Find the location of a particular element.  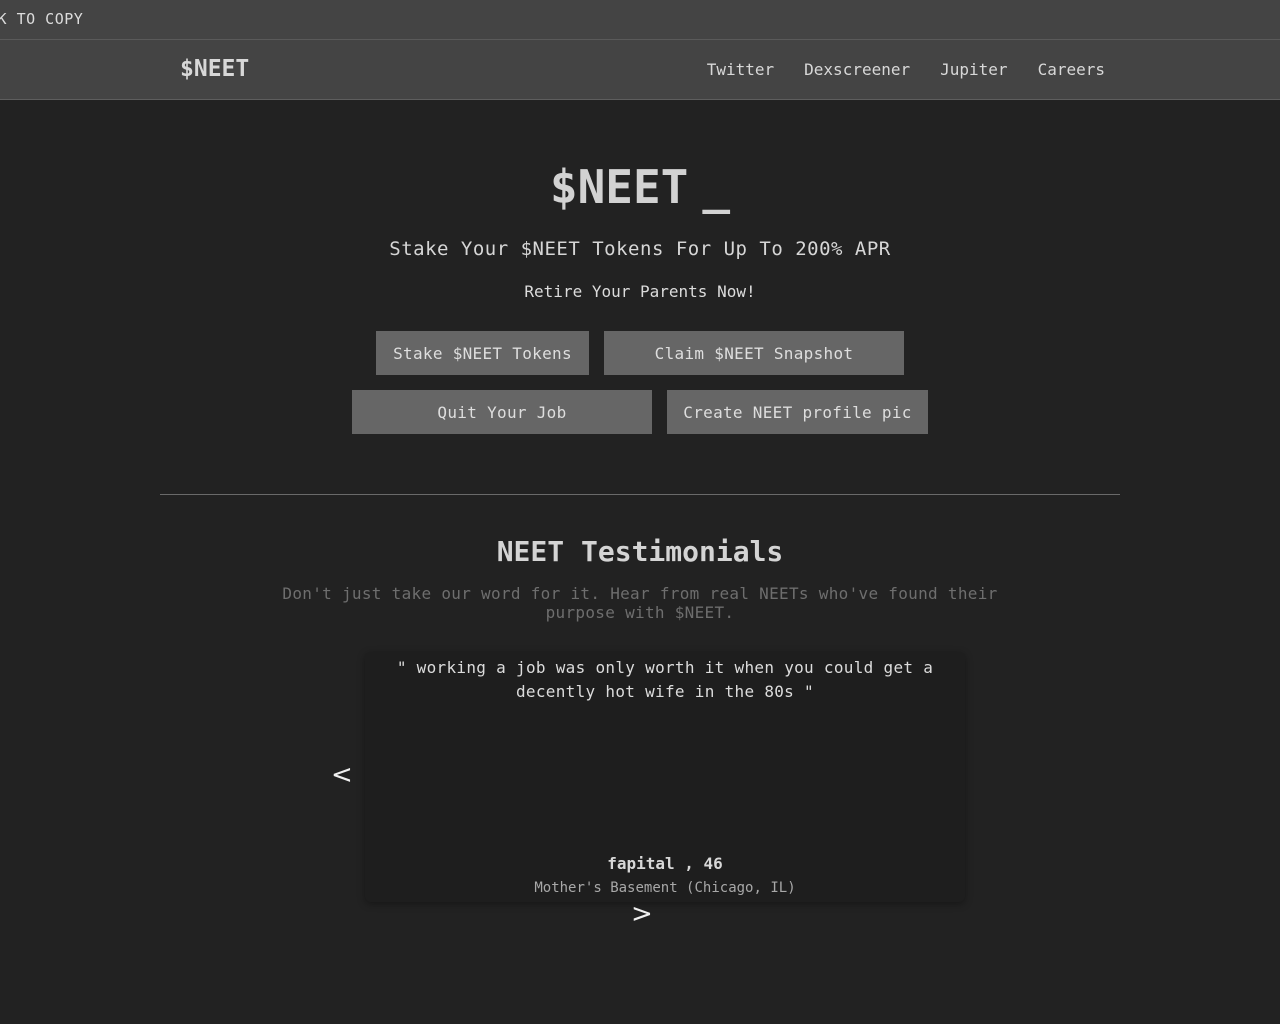

create-profile-pic-button: Create NEET profile pic is located at coordinates (797, 412).